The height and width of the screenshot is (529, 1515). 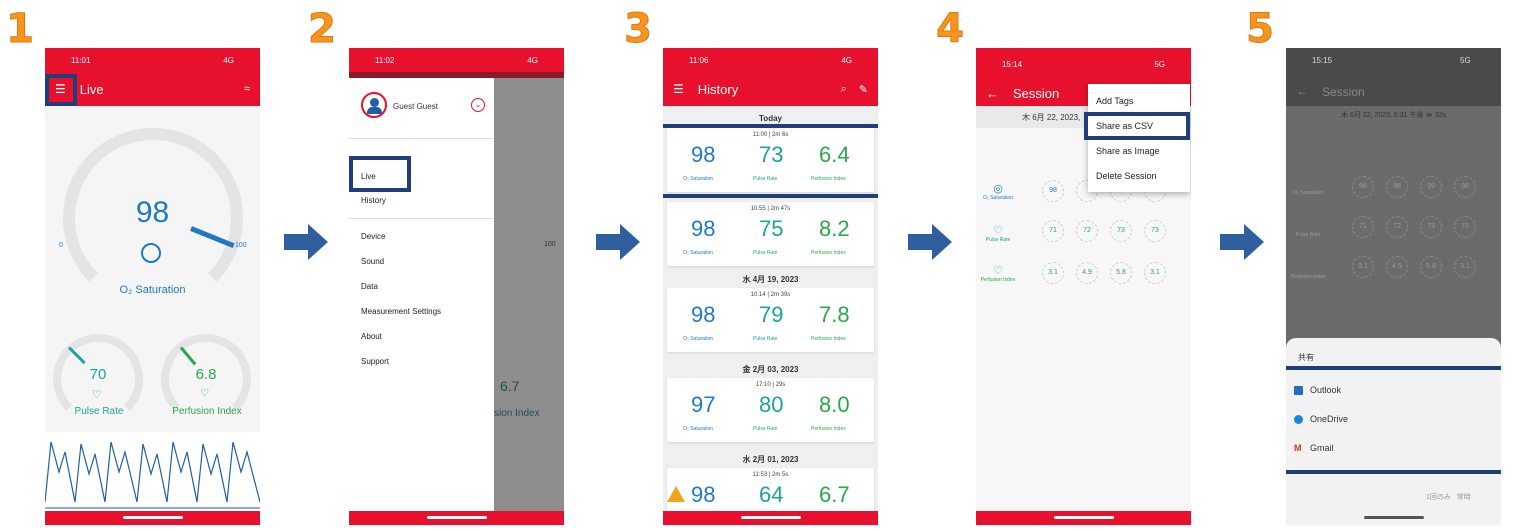 I want to click on status-time: 15:14, so click(x=1012, y=64).